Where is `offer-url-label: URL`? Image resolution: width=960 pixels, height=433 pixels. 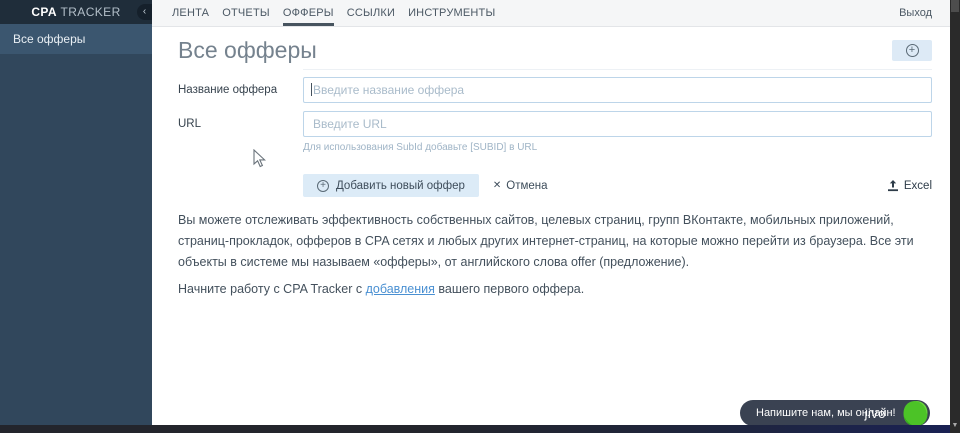 offer-url-label: URL is located at coordinates (190, 124).